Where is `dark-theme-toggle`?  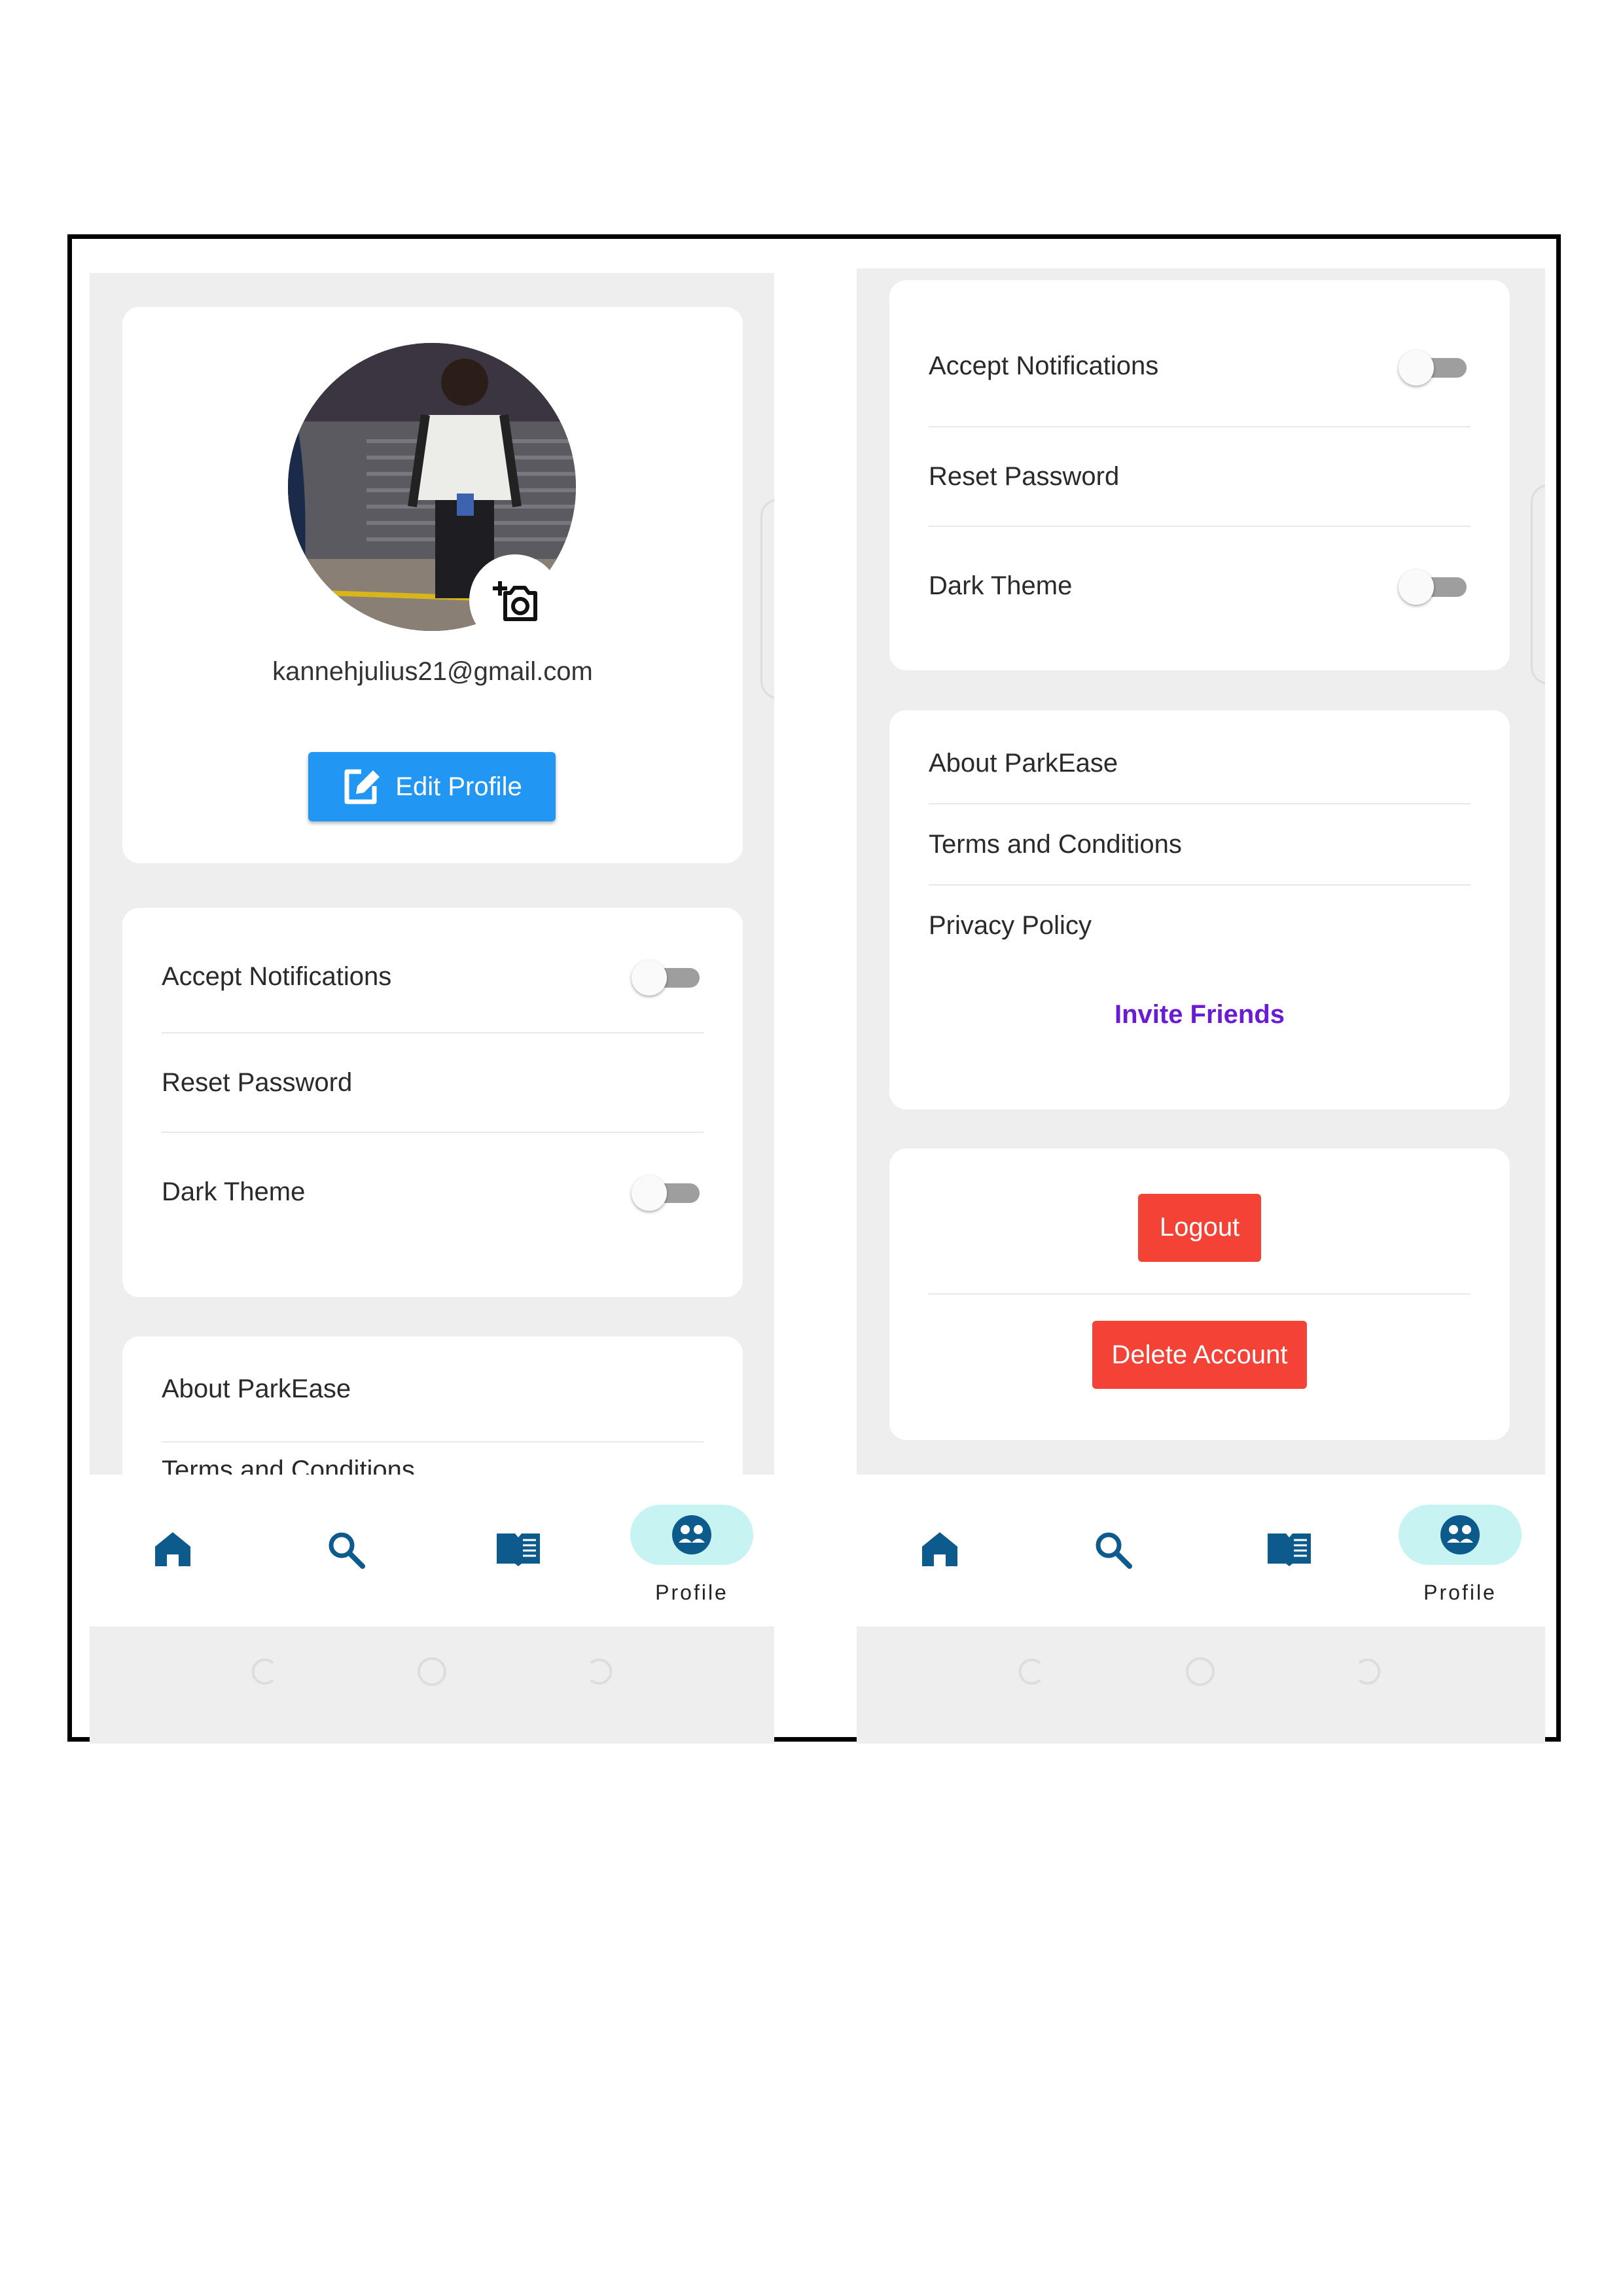
dark-theme-toggle is located at coordinates (668, 1193).